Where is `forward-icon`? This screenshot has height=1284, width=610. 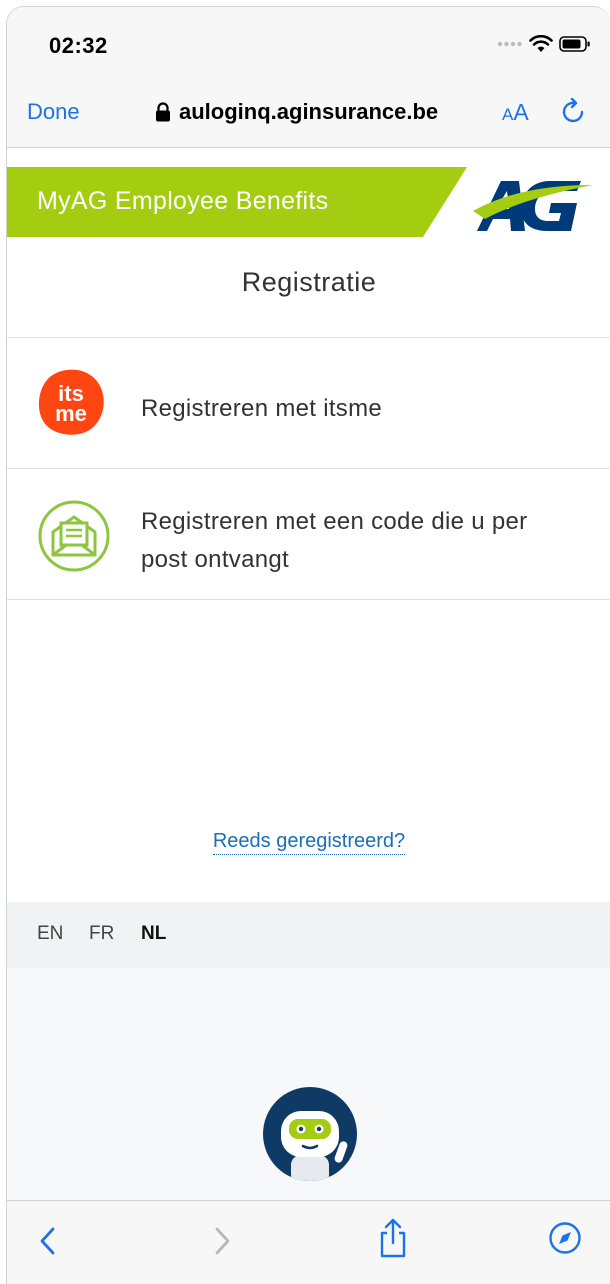
forward-icon is located at coordinates (222, 1241).